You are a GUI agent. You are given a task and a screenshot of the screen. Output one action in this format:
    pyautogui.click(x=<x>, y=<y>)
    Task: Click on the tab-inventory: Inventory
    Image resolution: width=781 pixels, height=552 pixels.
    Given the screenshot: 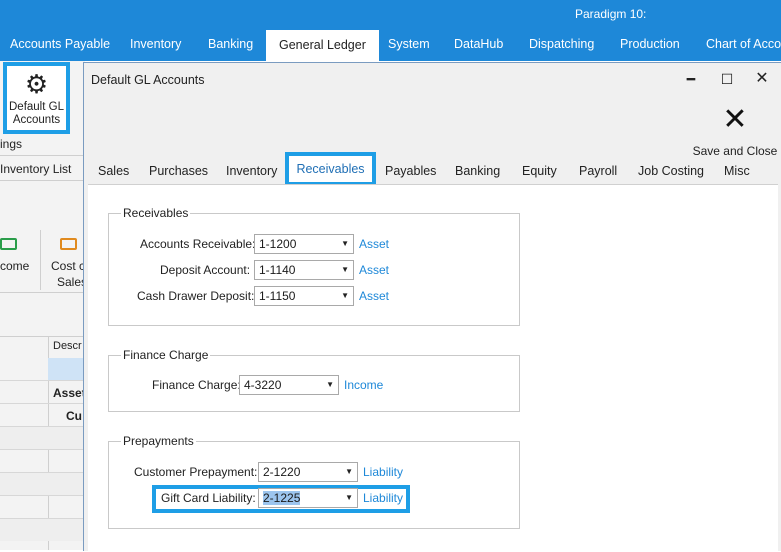 What is the action you would take?
    pyautogui.click(x=251, y=171)
    